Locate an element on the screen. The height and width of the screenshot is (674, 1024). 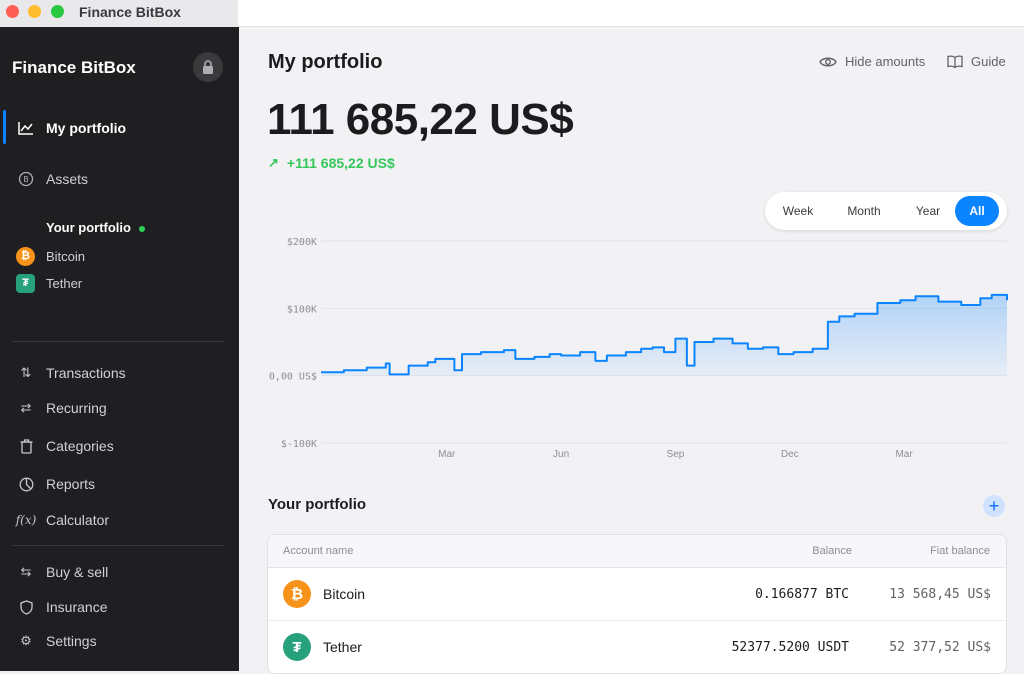
account-fiat-balance: 13 568,45 US$ is located at coordinates (940, 594).